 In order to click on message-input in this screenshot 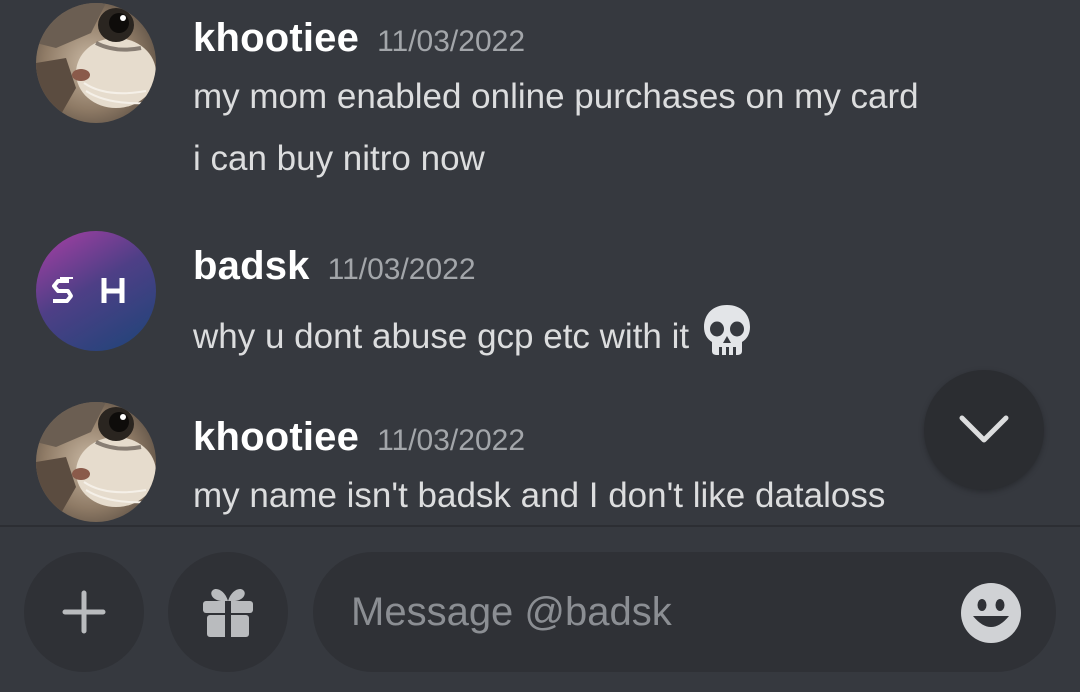, I will do `click(646, 612)`.